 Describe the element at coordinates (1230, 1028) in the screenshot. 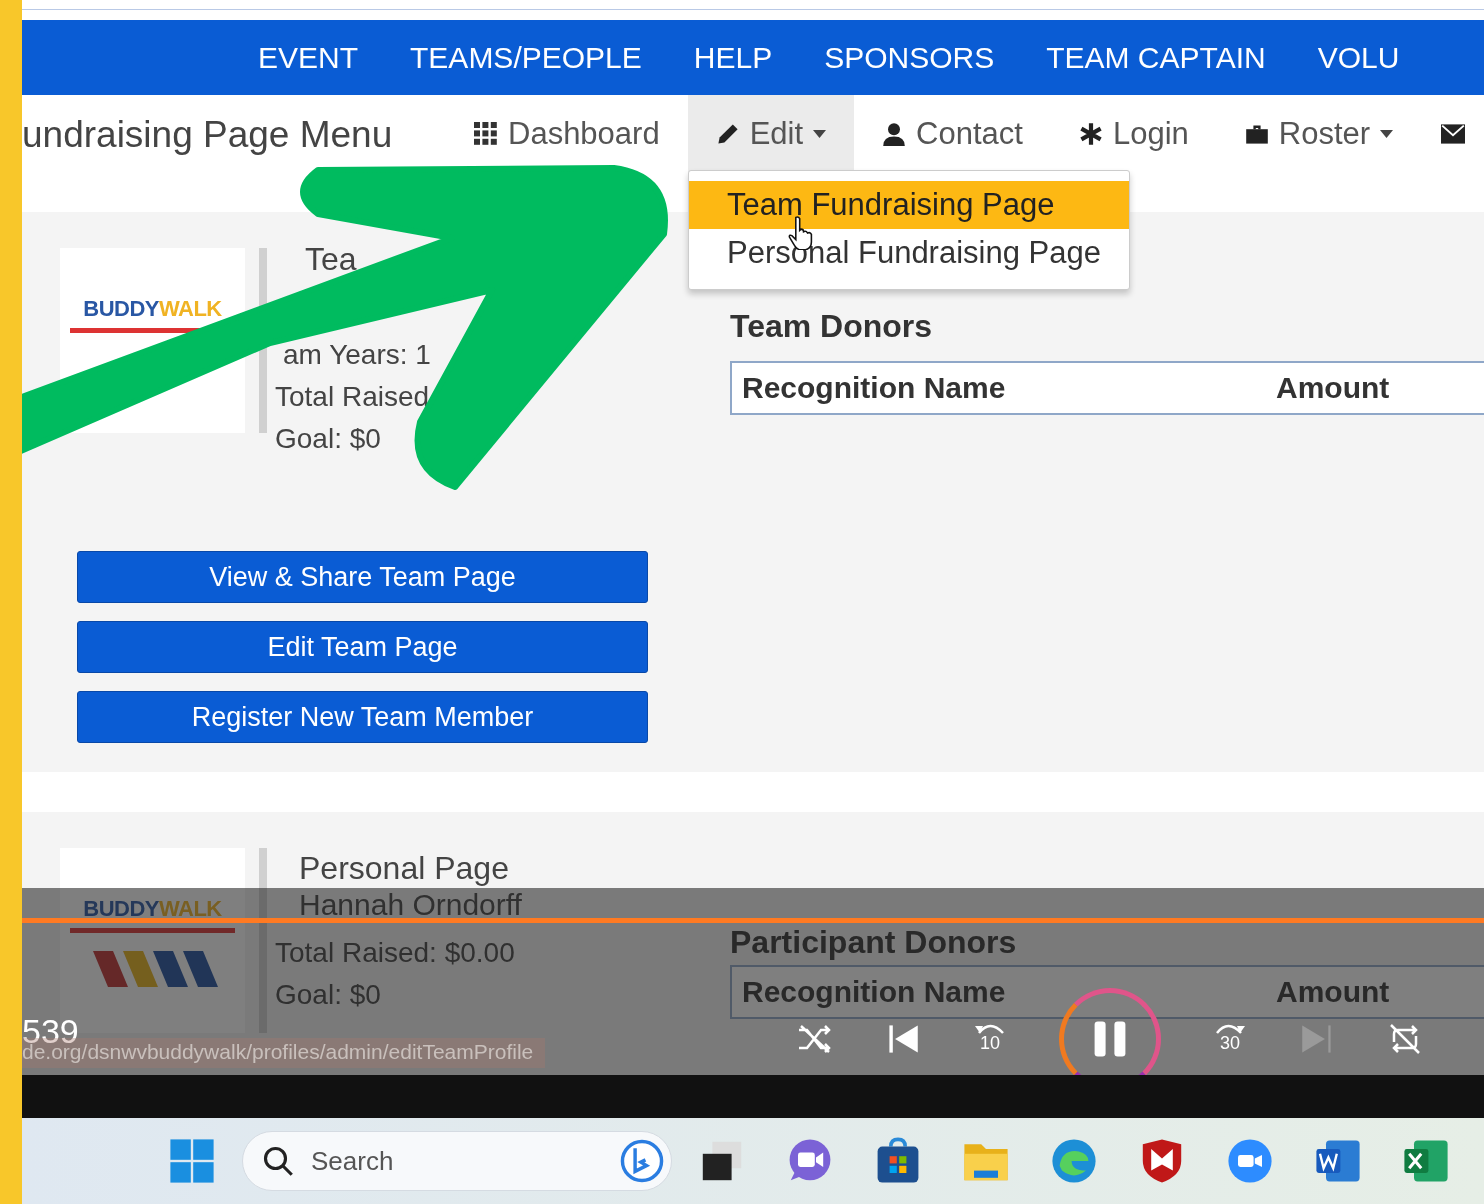

I see `forward-icon` at that location.